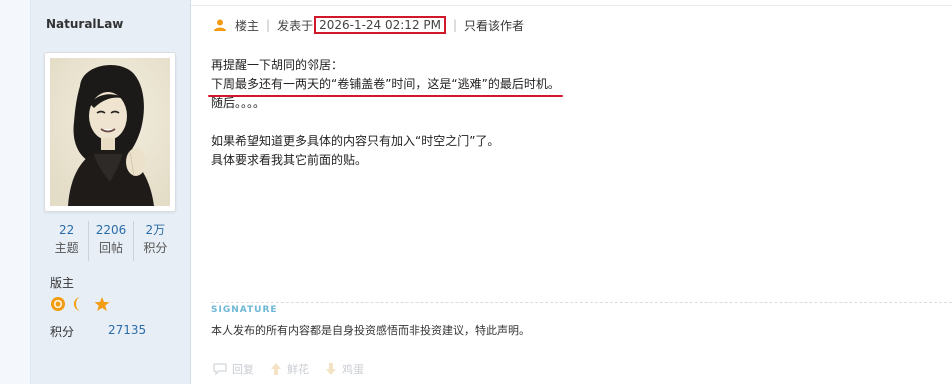  Describe the element at coordinates (127, 330) in the screenshot. I see `points-value: 27135` at that location.